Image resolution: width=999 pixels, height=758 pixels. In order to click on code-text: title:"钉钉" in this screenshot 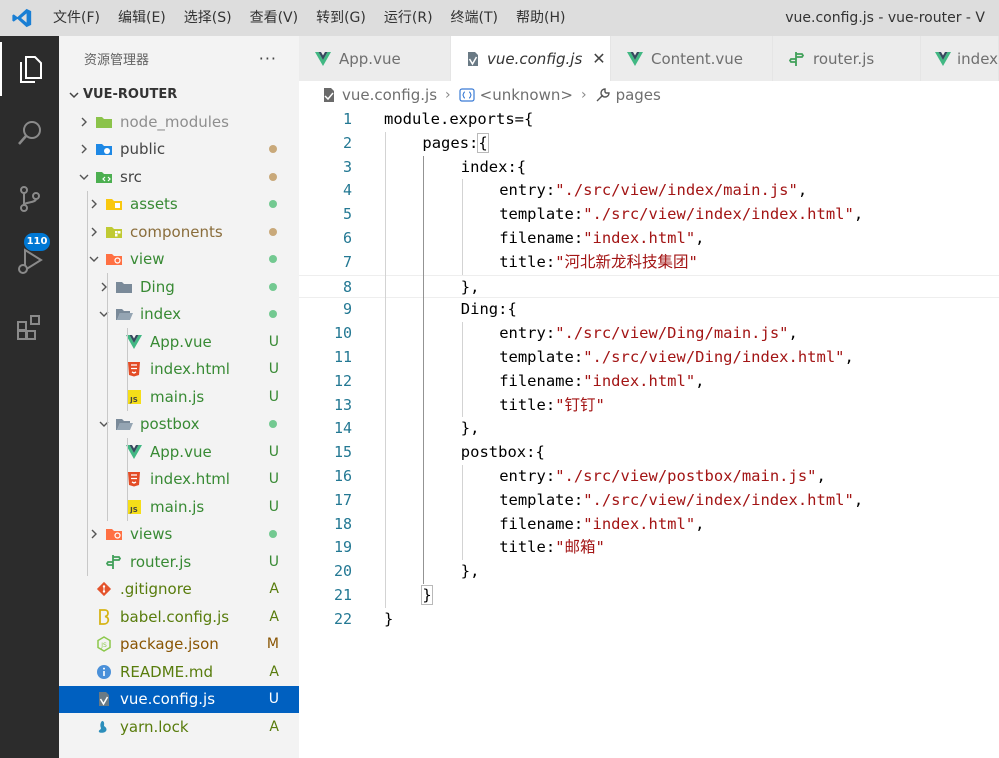, I will do `click(552, 406)`.